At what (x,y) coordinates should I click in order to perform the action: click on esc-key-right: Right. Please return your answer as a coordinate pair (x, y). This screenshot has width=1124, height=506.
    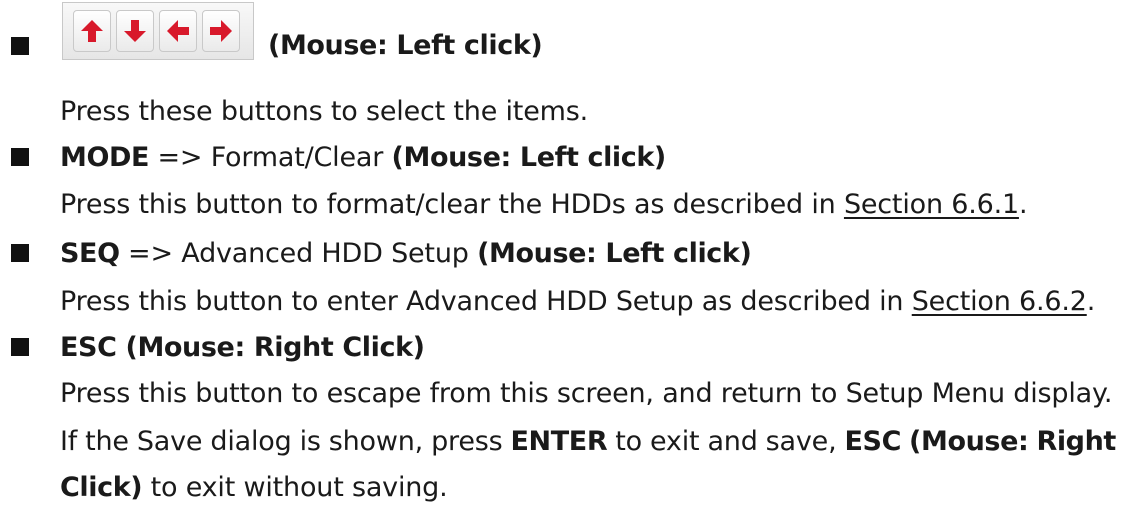
    Looking at the image, I should click on (1076, 441).